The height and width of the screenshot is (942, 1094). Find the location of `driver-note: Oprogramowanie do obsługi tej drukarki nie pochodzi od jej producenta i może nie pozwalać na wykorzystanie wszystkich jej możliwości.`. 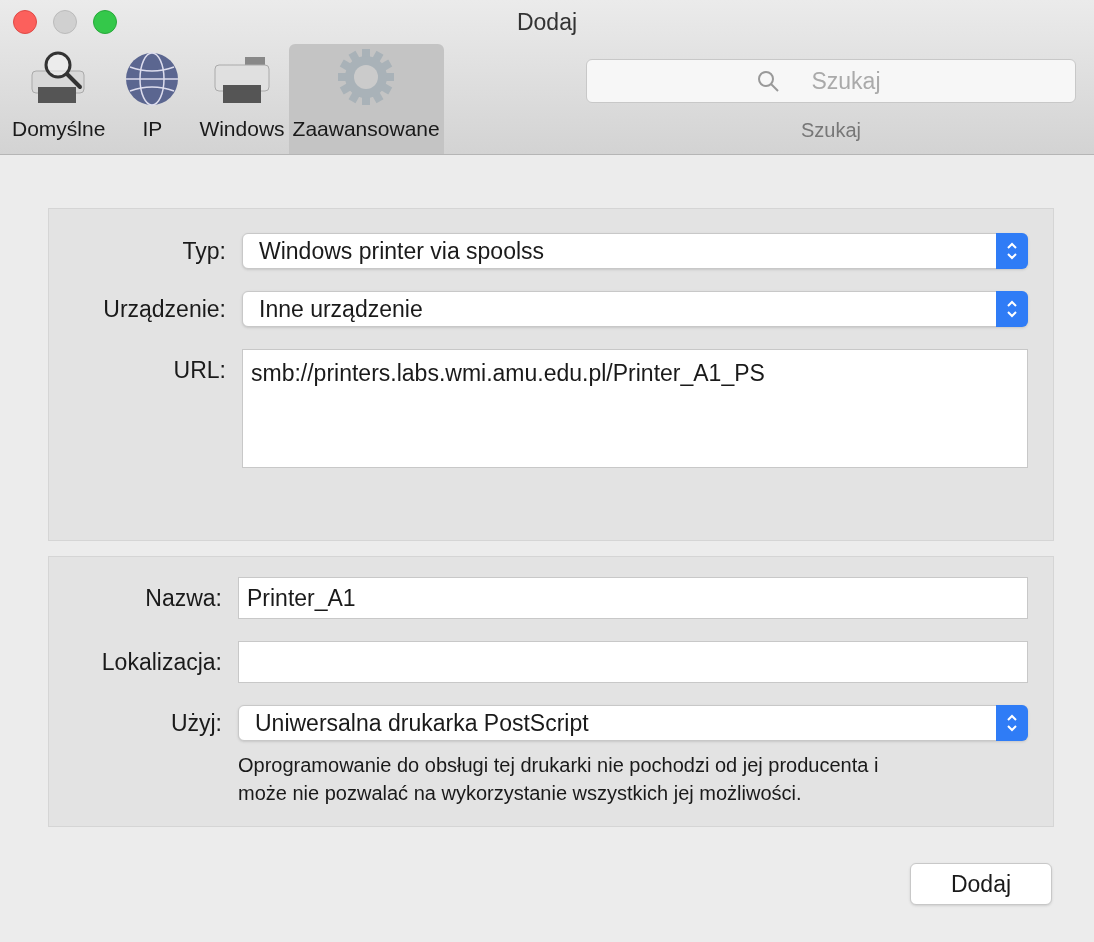

driver-note: Oprogramowanie do obsługi tej drukarki nie pochodzi od jej producenta i może nie pozwalać na wykorzystanie wszystkich jej możliwości. is located at coordinates (559, 779).